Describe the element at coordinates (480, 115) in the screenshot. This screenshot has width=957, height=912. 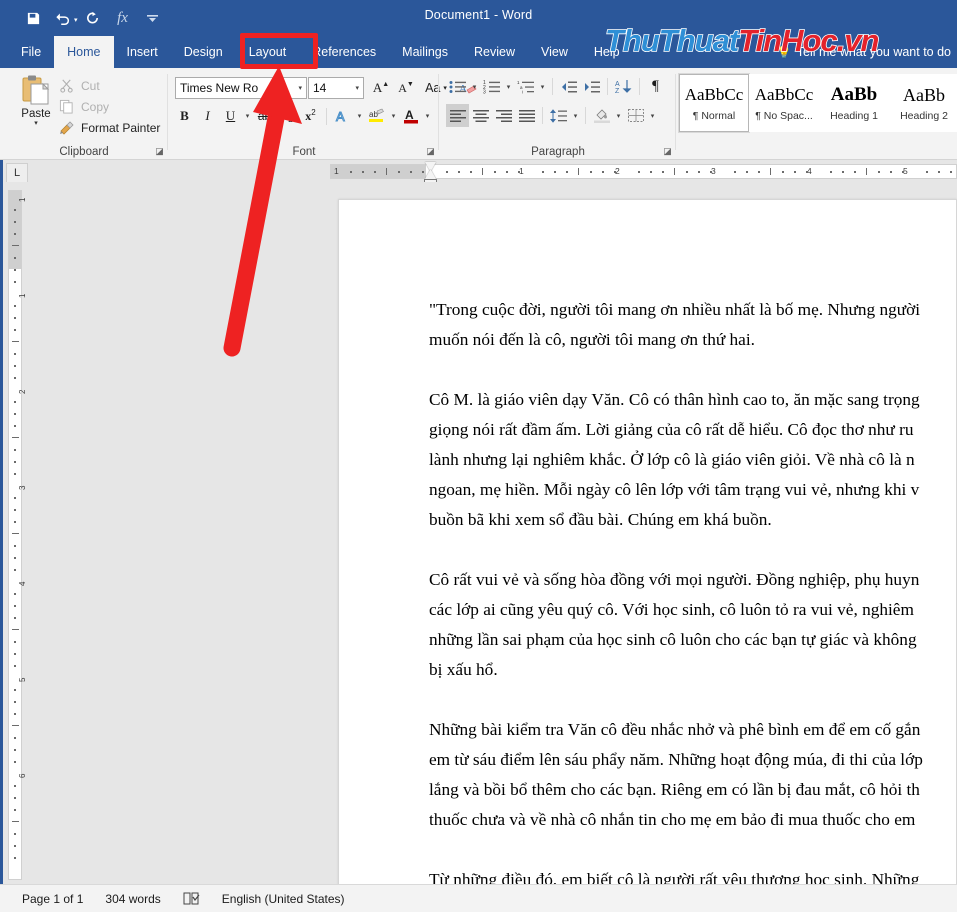
I see `align-center-button` at that location.